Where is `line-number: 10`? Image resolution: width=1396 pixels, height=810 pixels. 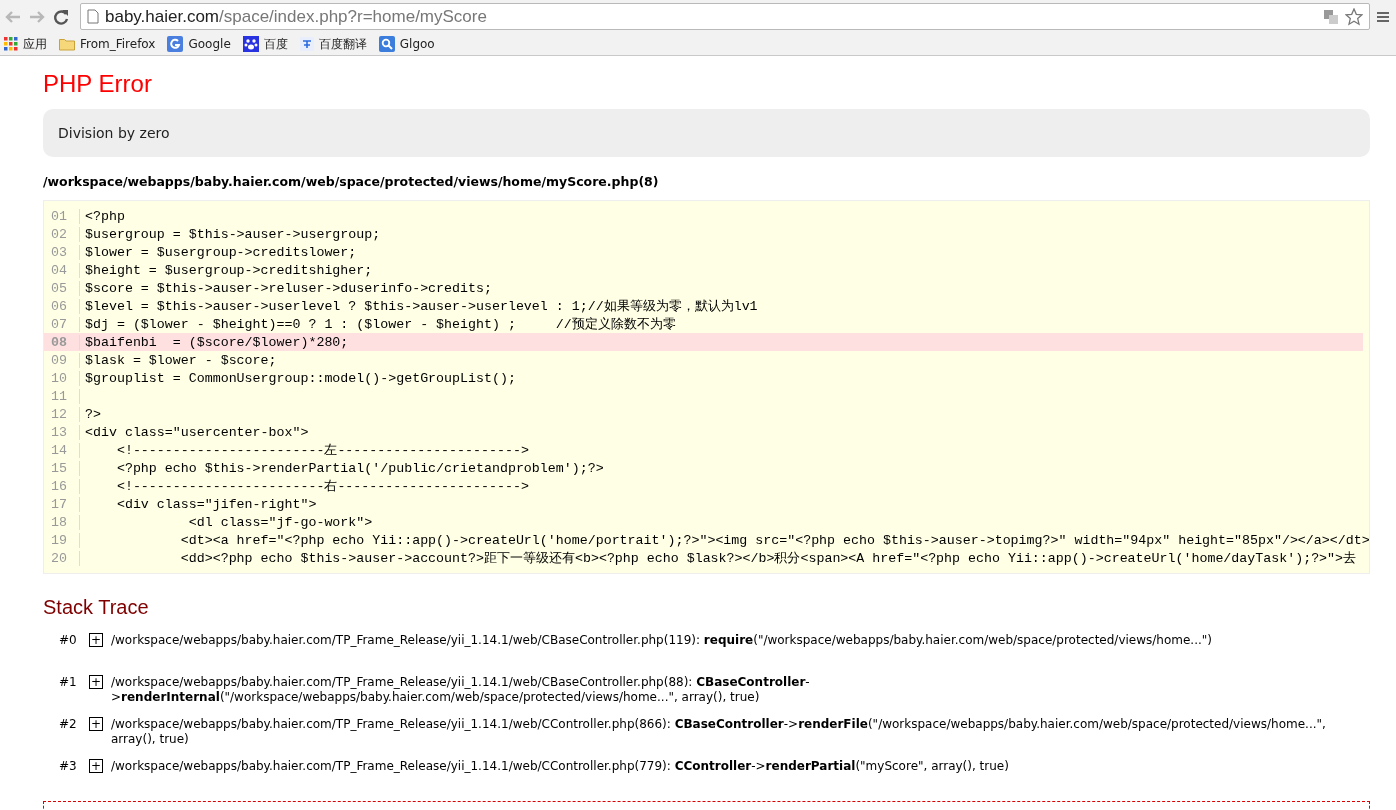 line-number: 10 is located at coordinates (62, 378).